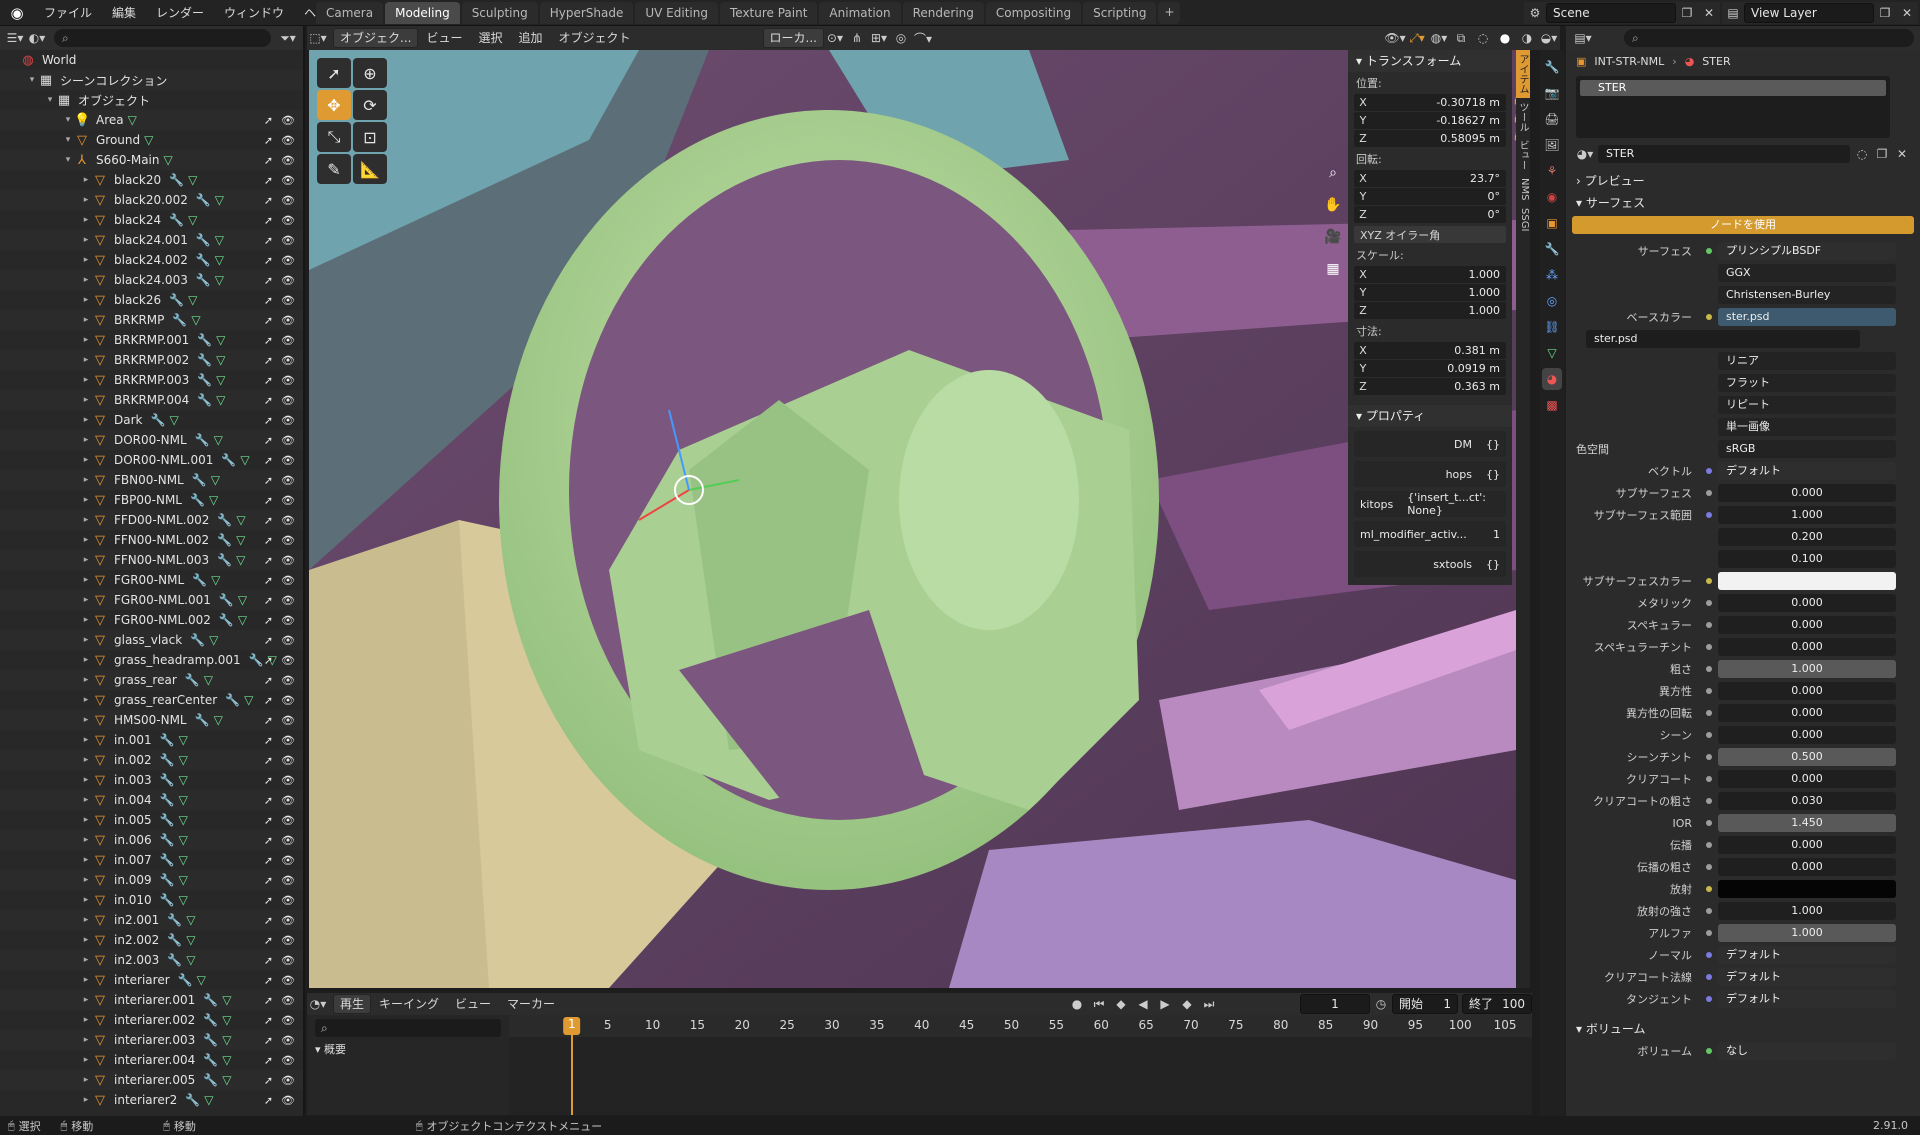 This screenshot has width=1920, height=1135. I want to click on expand-arrow-icon: ▾, so click(68, 120).